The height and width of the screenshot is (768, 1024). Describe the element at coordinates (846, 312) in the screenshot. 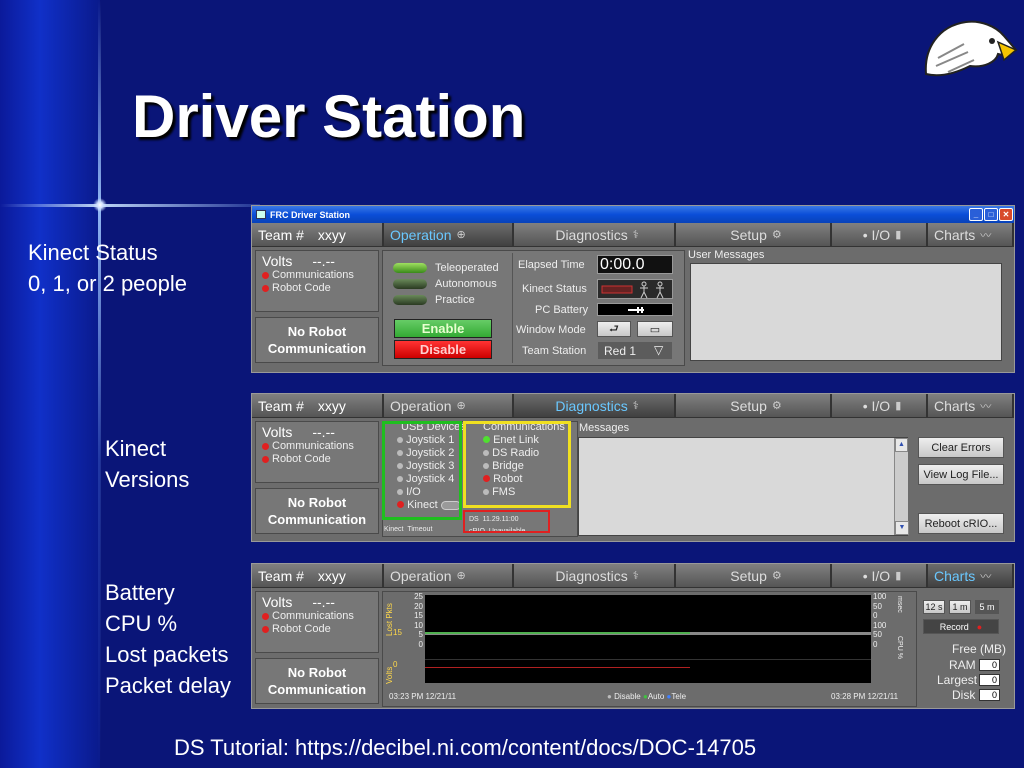

I see `user-messages-box` at that location.